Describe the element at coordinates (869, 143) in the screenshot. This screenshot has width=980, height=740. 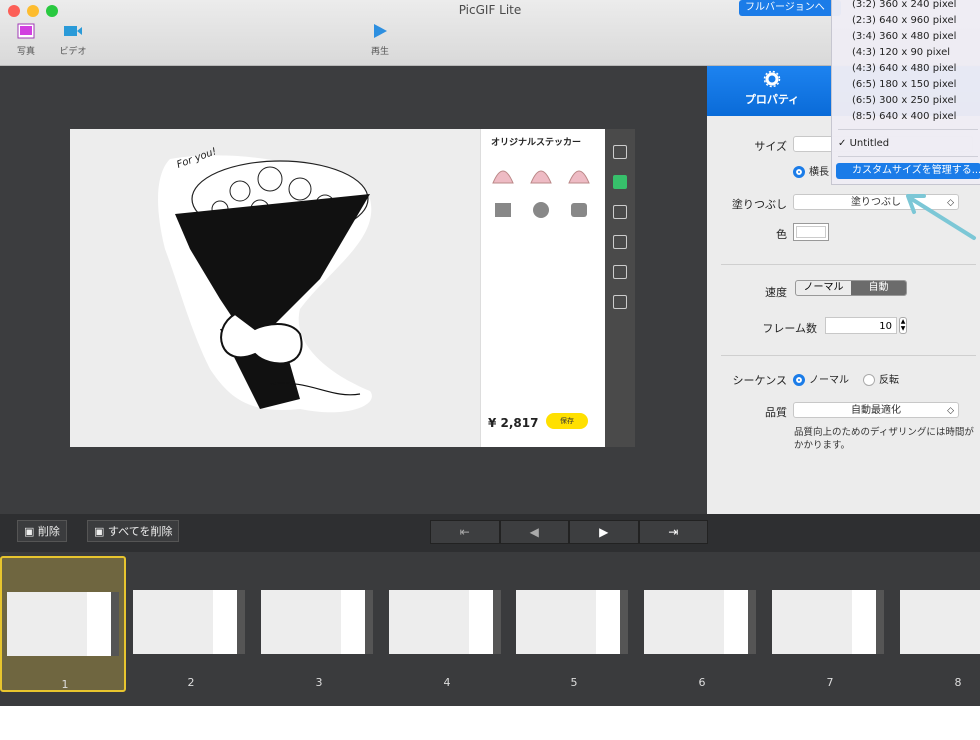
I see `size-option-untitled-label: Untitled` at that location.